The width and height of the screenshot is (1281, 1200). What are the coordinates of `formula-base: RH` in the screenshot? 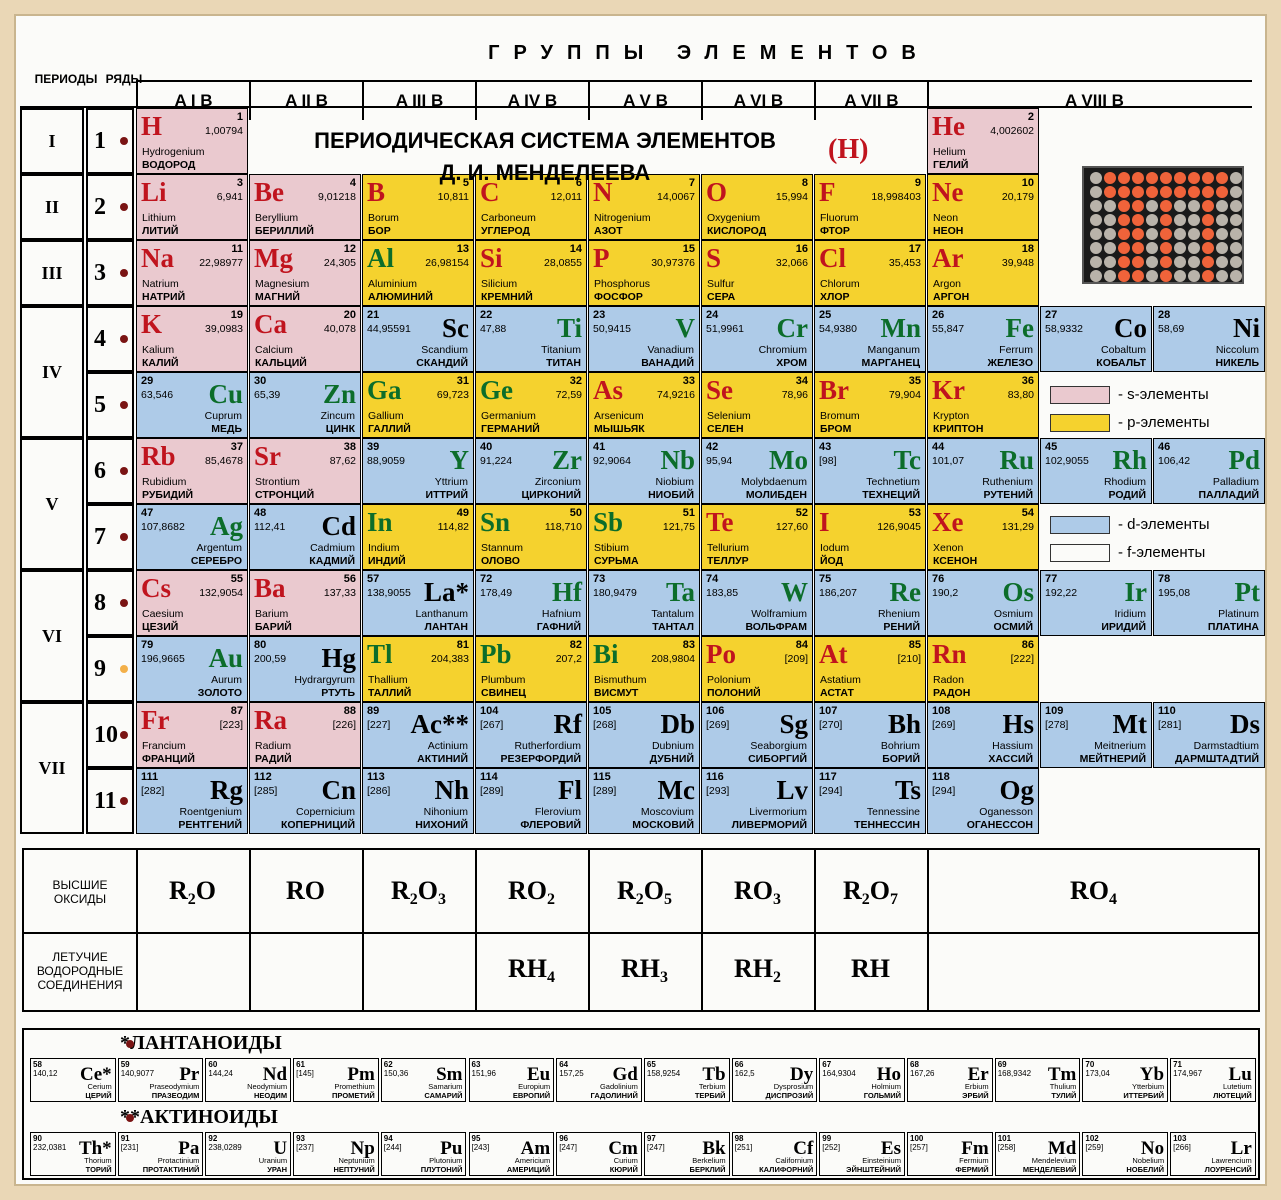 It's located at (870, 968).